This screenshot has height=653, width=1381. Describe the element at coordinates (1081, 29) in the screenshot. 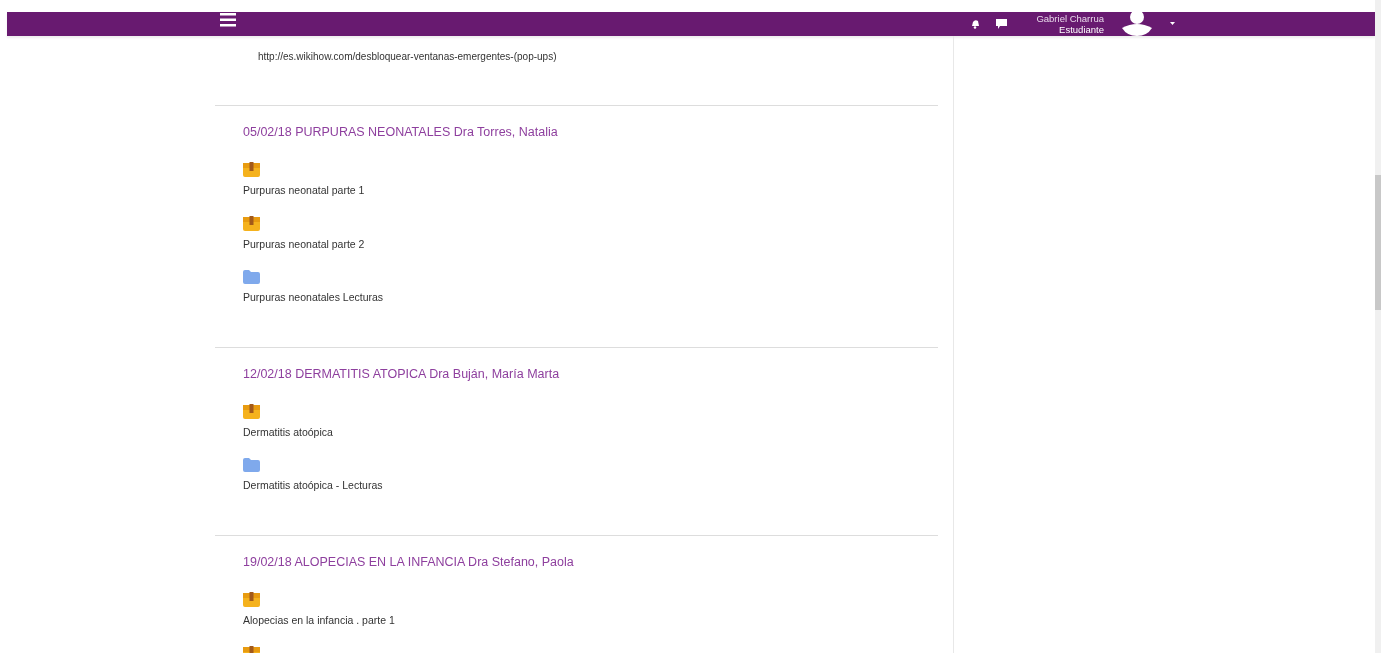

I see `user-role: Estudiante` at that location.